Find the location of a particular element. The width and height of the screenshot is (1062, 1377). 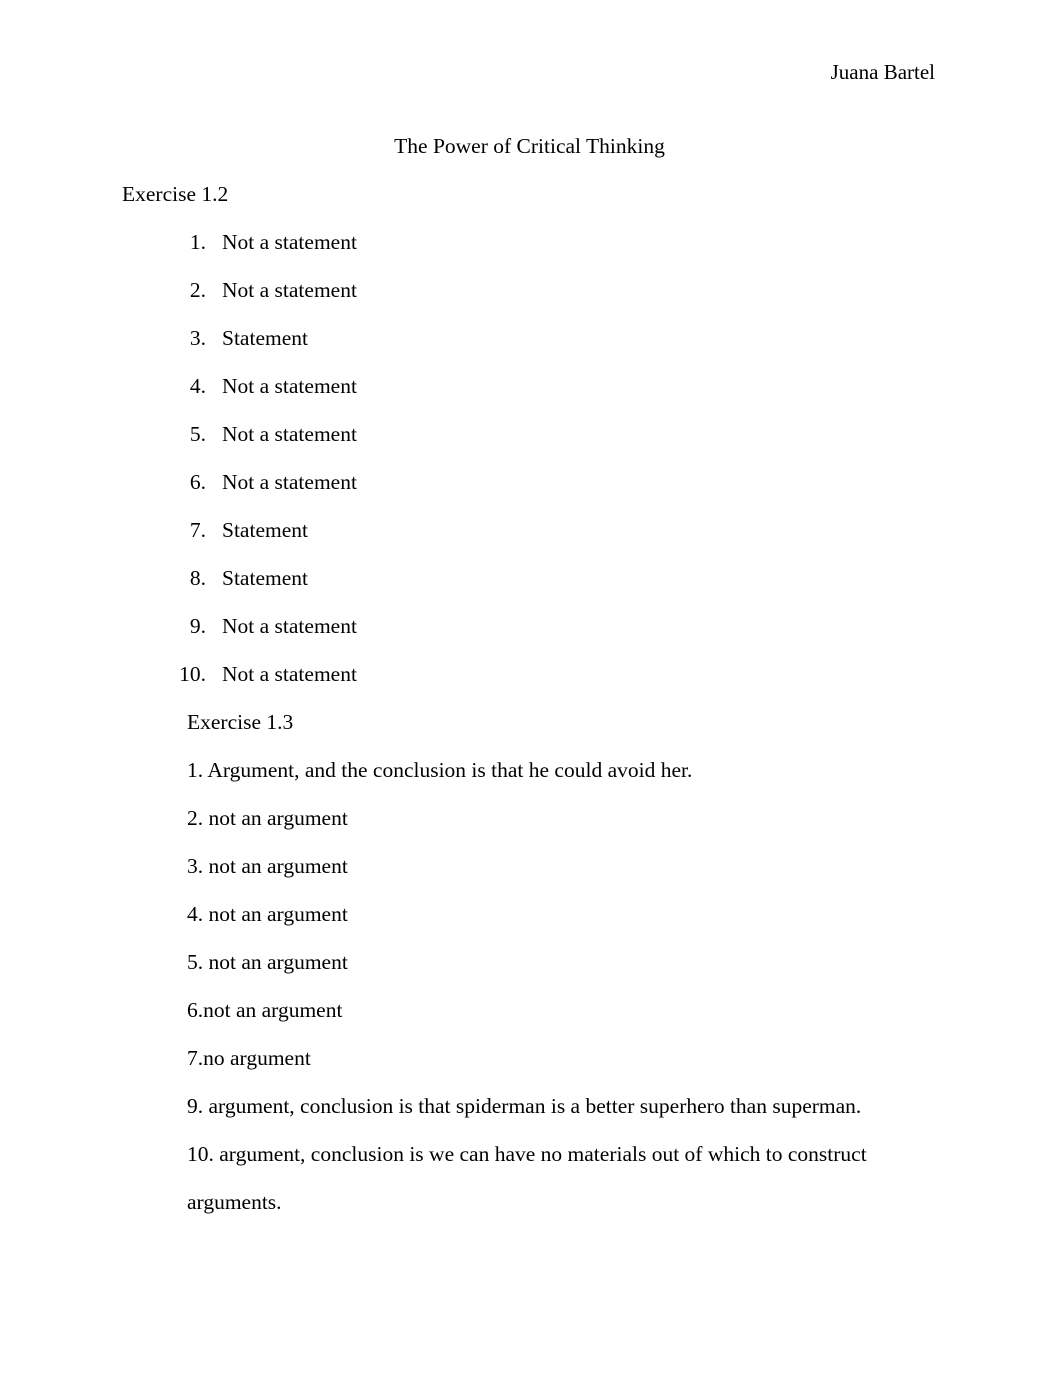

list-item: 4. not an argument is located at coordinates (267, 914).